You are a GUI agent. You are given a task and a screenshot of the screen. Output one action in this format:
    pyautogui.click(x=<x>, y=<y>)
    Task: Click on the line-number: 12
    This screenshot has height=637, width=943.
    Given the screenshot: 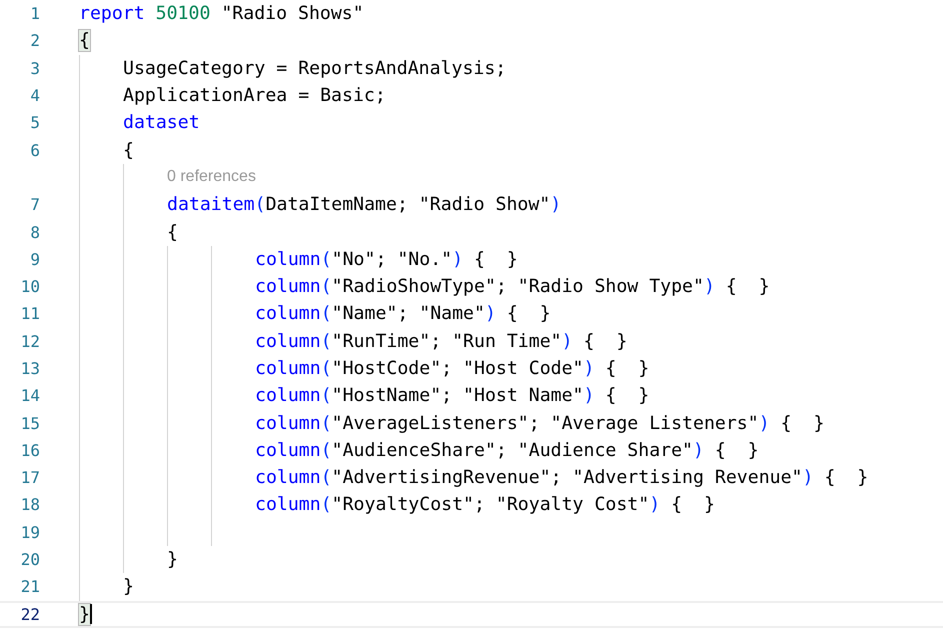 What is the action you would take?
    pyautogui.click(x=30, y=341)
    